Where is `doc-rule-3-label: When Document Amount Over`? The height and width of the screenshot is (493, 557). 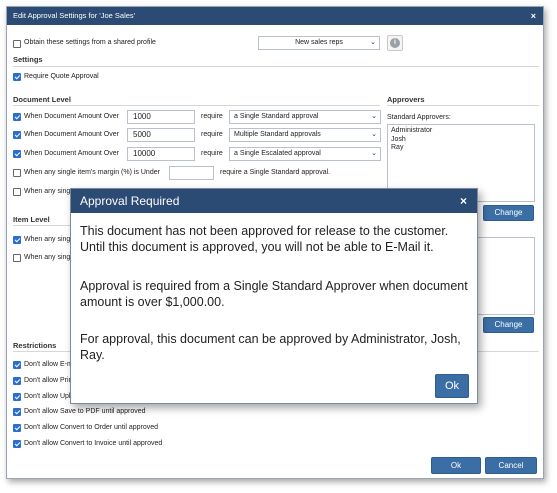
doc-rule-3-label: When Document Amount Over is located at coordinates (71, 153).